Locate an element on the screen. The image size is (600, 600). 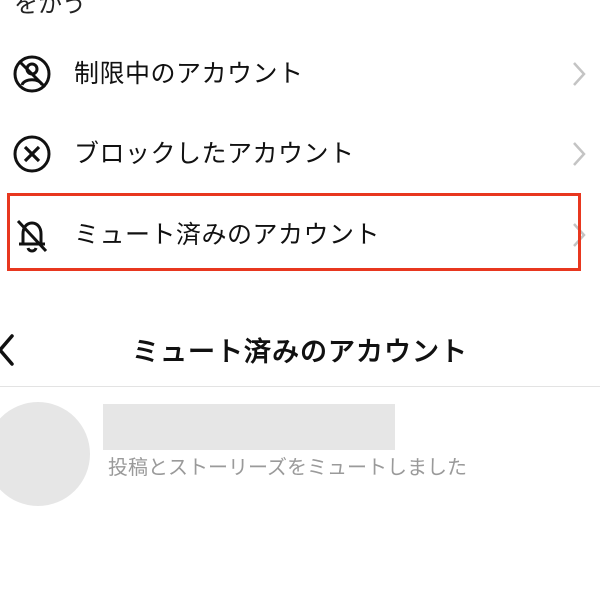
menu-item-restricted-accounts: 制限中のアカウント is located at coordinates (300, 73).